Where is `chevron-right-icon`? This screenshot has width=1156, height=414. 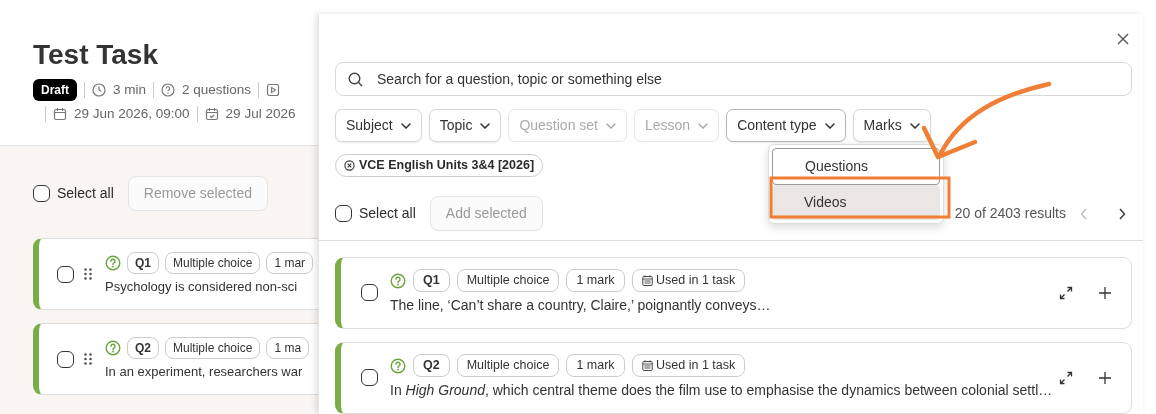
chevron-right-icon is located at coordinates (1122, 213).